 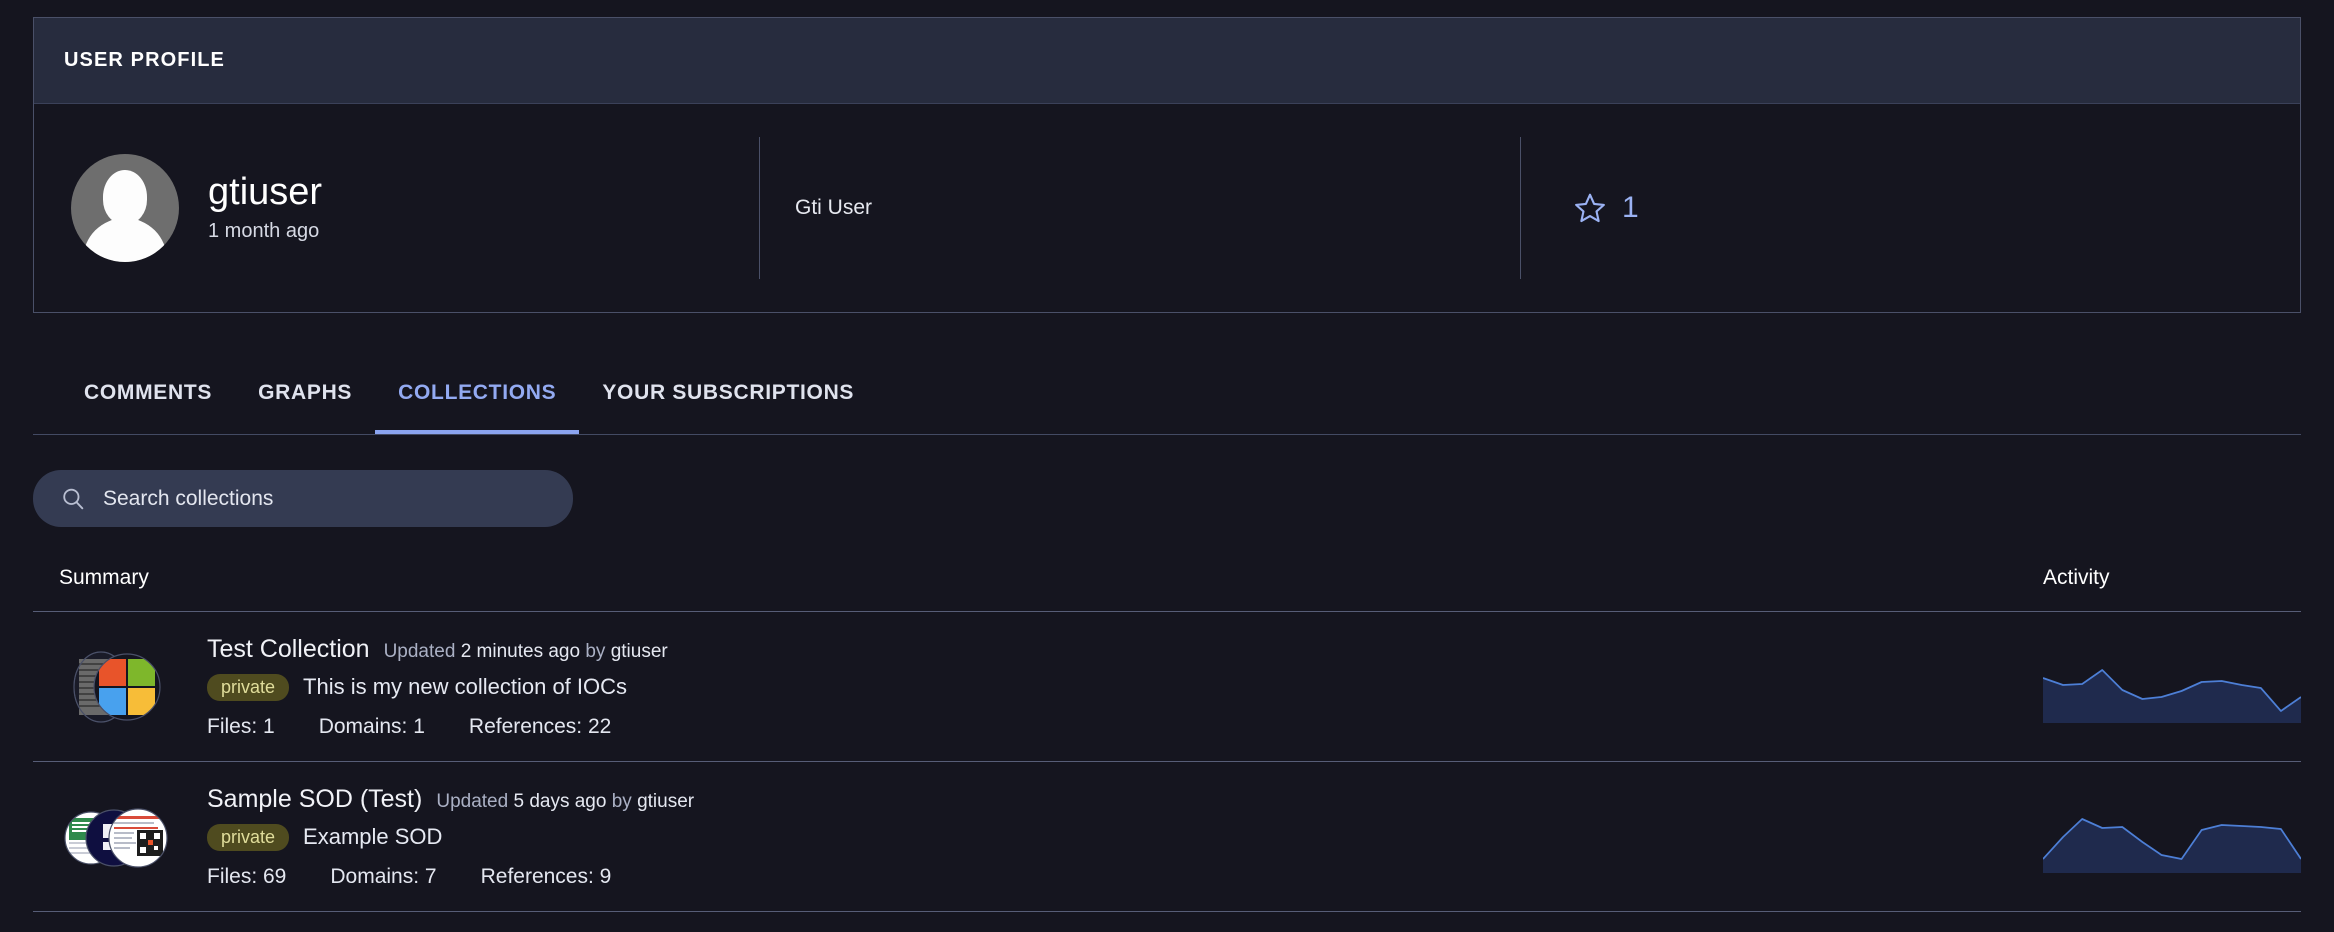 I want to click on collection-updated-info: Updated 5 days ago by gtiuser, so click(x=565, y=802).